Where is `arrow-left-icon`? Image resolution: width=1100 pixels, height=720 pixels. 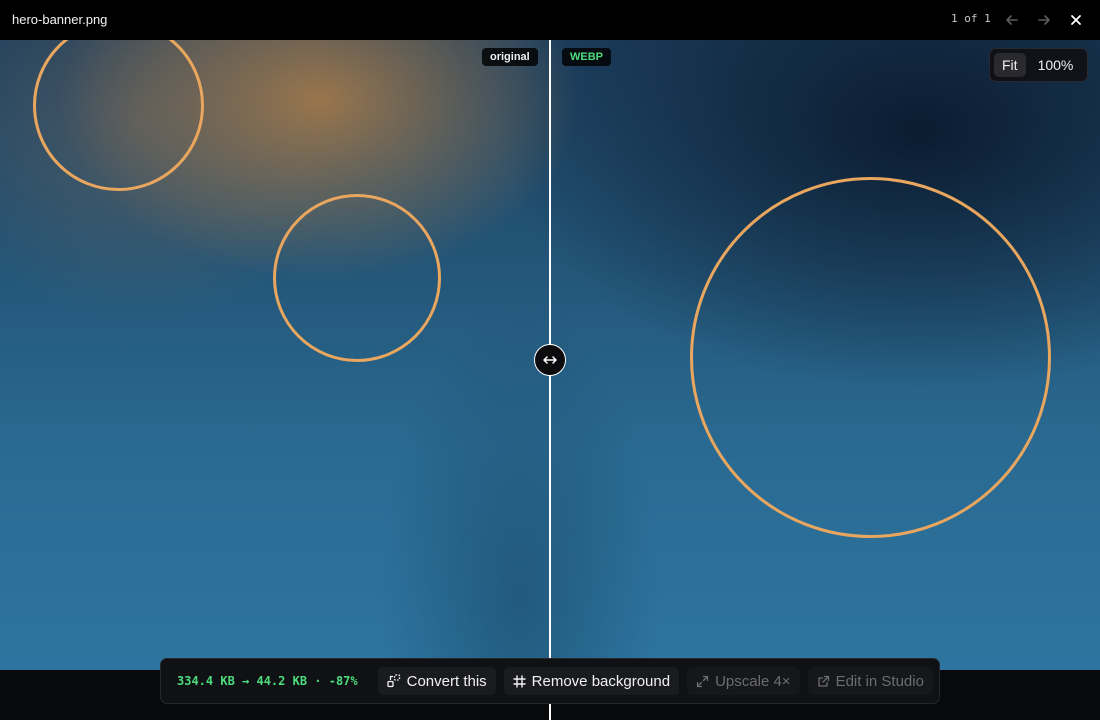
arrow-left-icon is located at coordinates (1012, 20).